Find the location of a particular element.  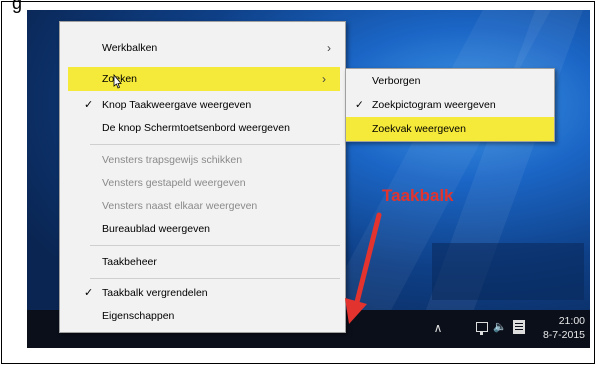

menu-item-trapsgewijs: Vensters trapsgewijs schikken is located at coordinates (202, 160).